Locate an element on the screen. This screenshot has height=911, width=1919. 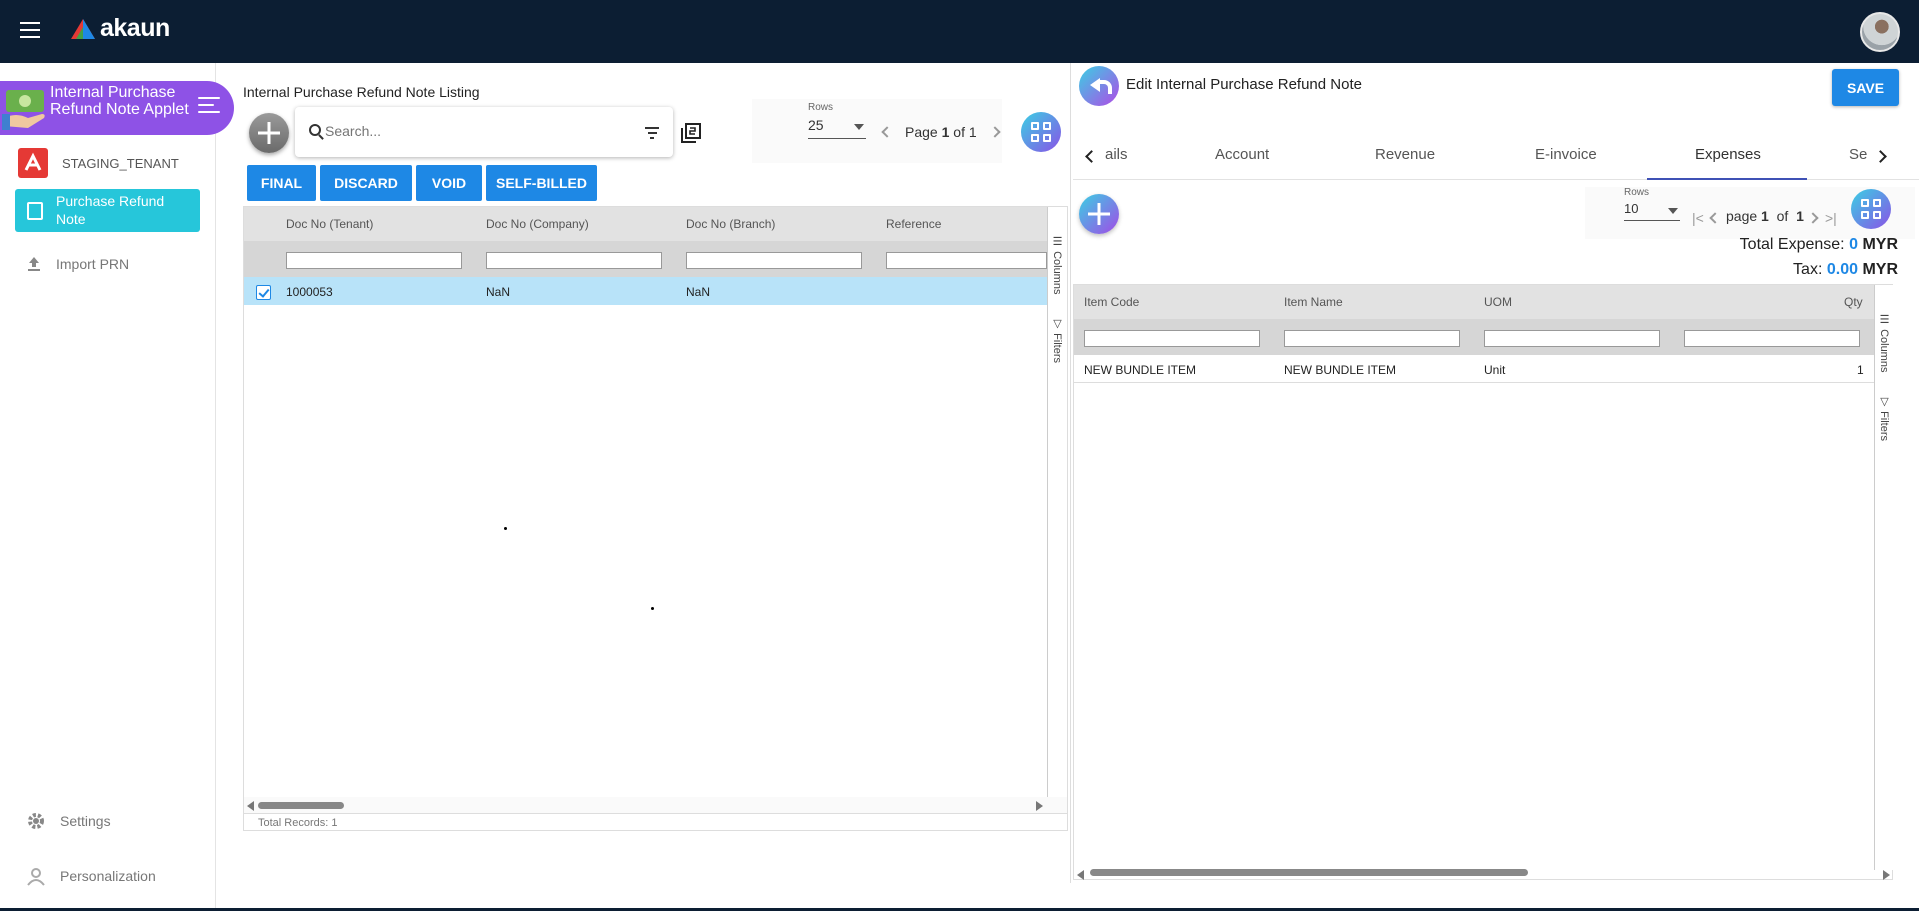
add-button is located at coordinates (269, 133).